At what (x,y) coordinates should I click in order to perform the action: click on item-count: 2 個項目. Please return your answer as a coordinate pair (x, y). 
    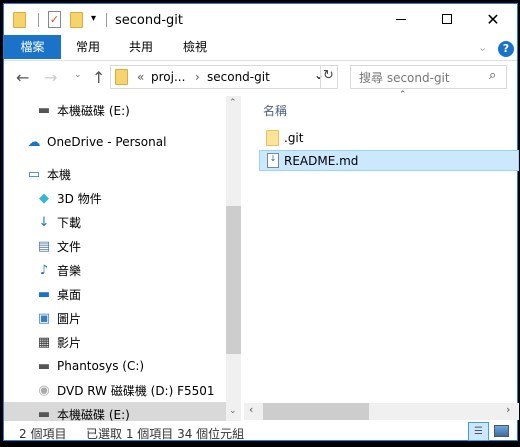
    Looking at the image, I should click on (43, 434).